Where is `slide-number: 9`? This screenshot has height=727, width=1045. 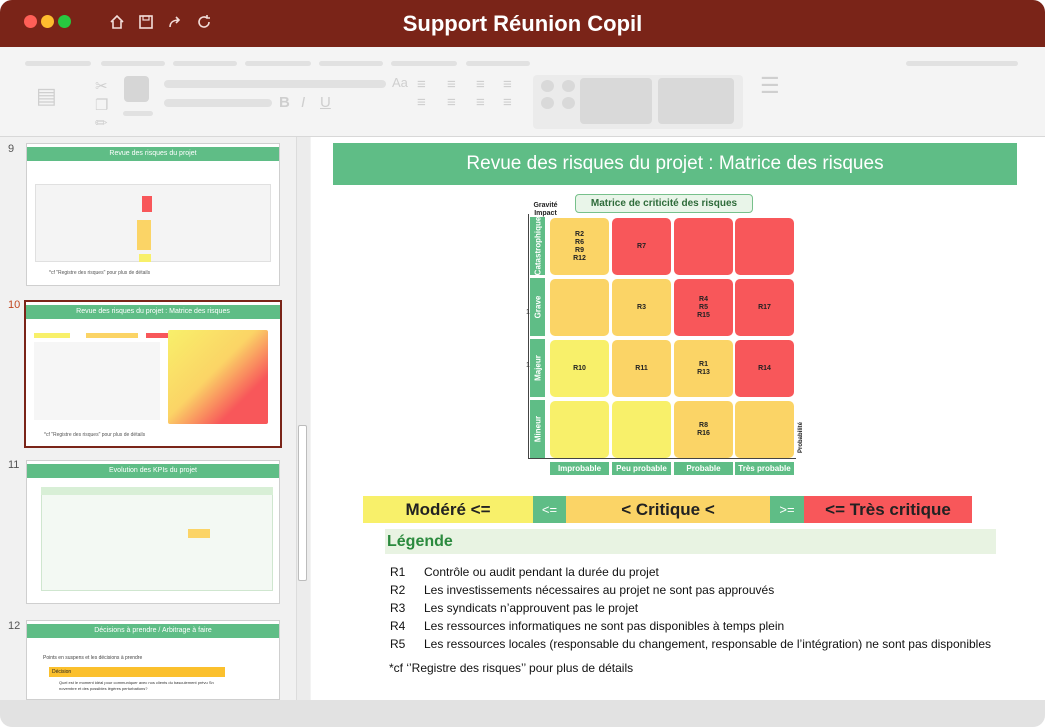 slide-number: 9 is located at coordinates (11, 149).